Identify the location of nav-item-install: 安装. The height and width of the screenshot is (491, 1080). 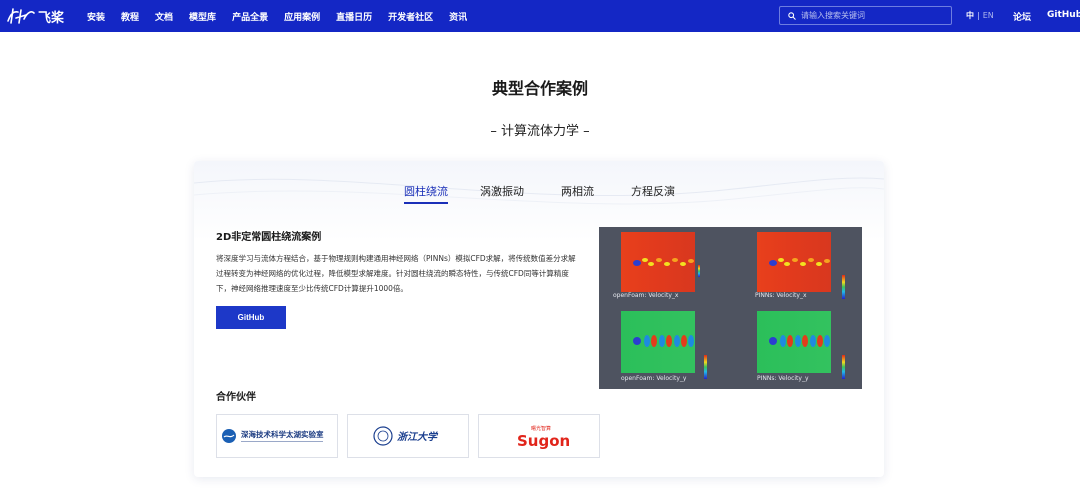
(96, 16).